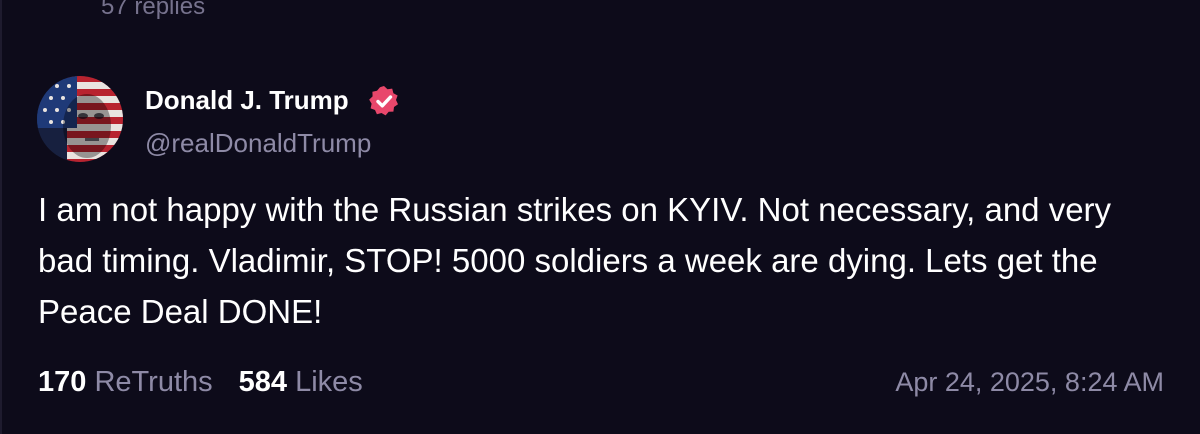 The image size is (1200, 434). Describe the element at coordinates (1, 217) in the screenshot. I see `thread-divider` at that location.